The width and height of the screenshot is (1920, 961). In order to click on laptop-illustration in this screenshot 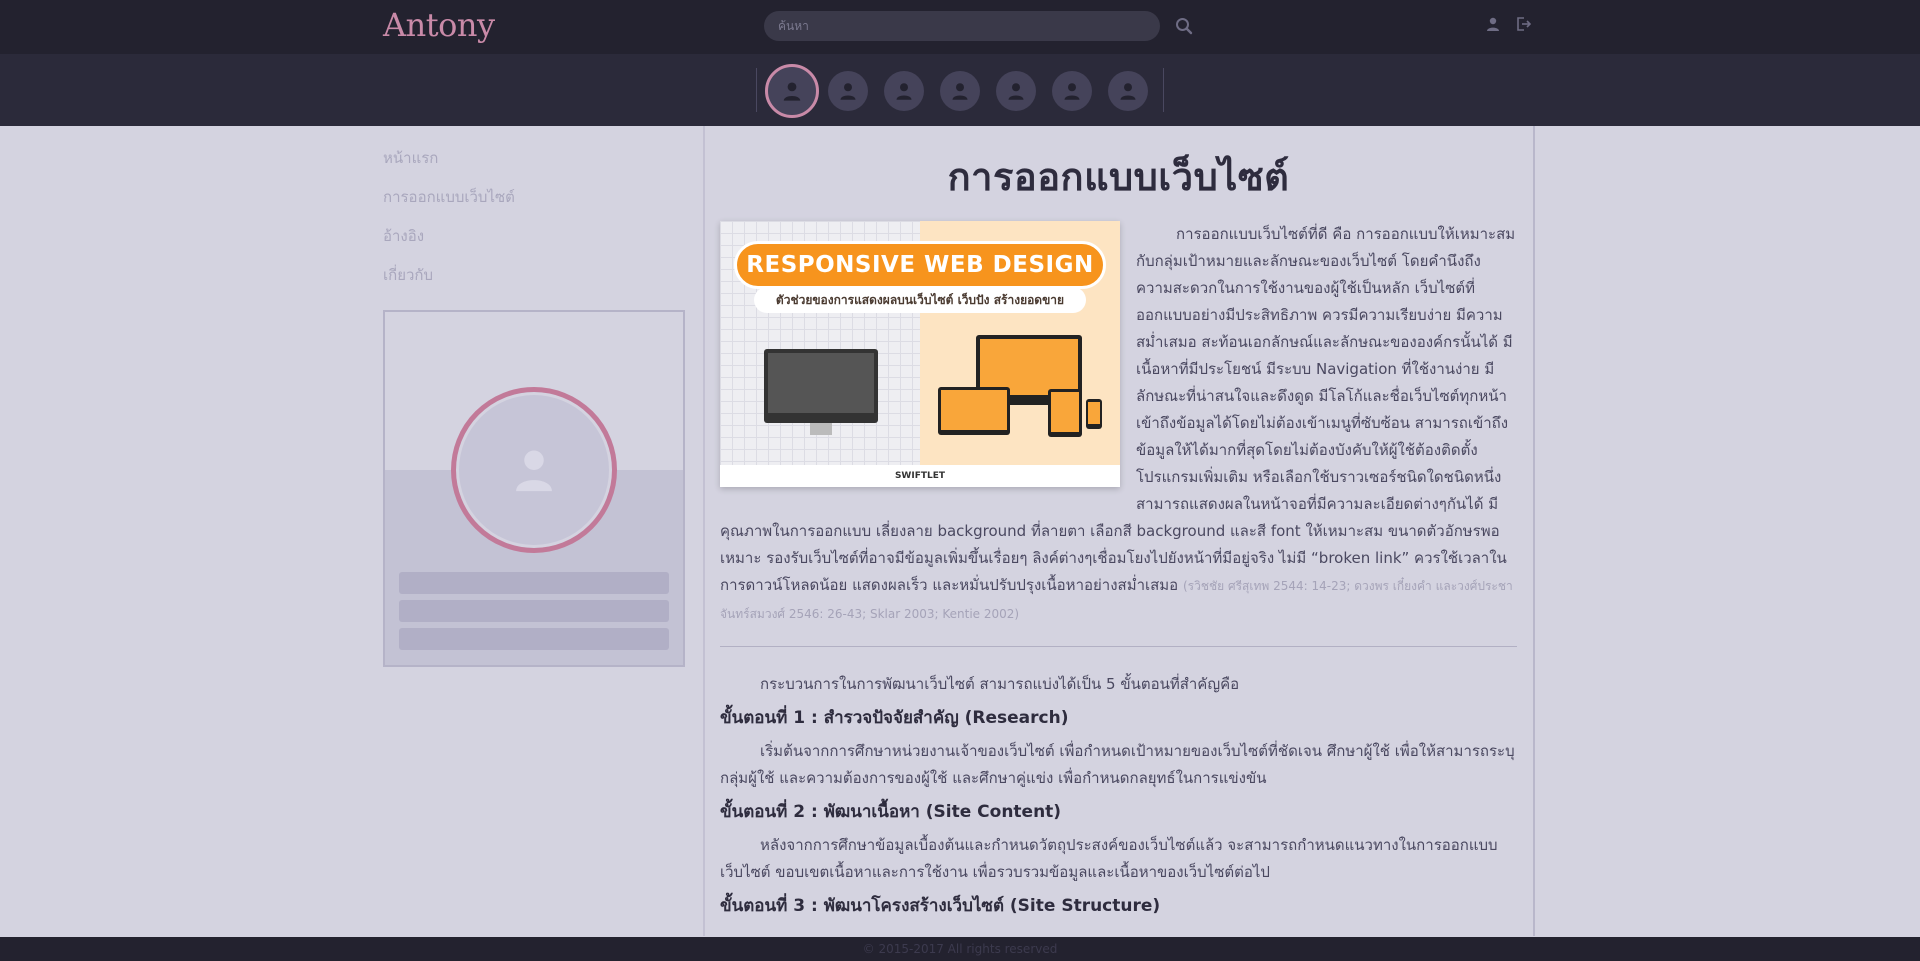, I will do `click(974, 411)`.